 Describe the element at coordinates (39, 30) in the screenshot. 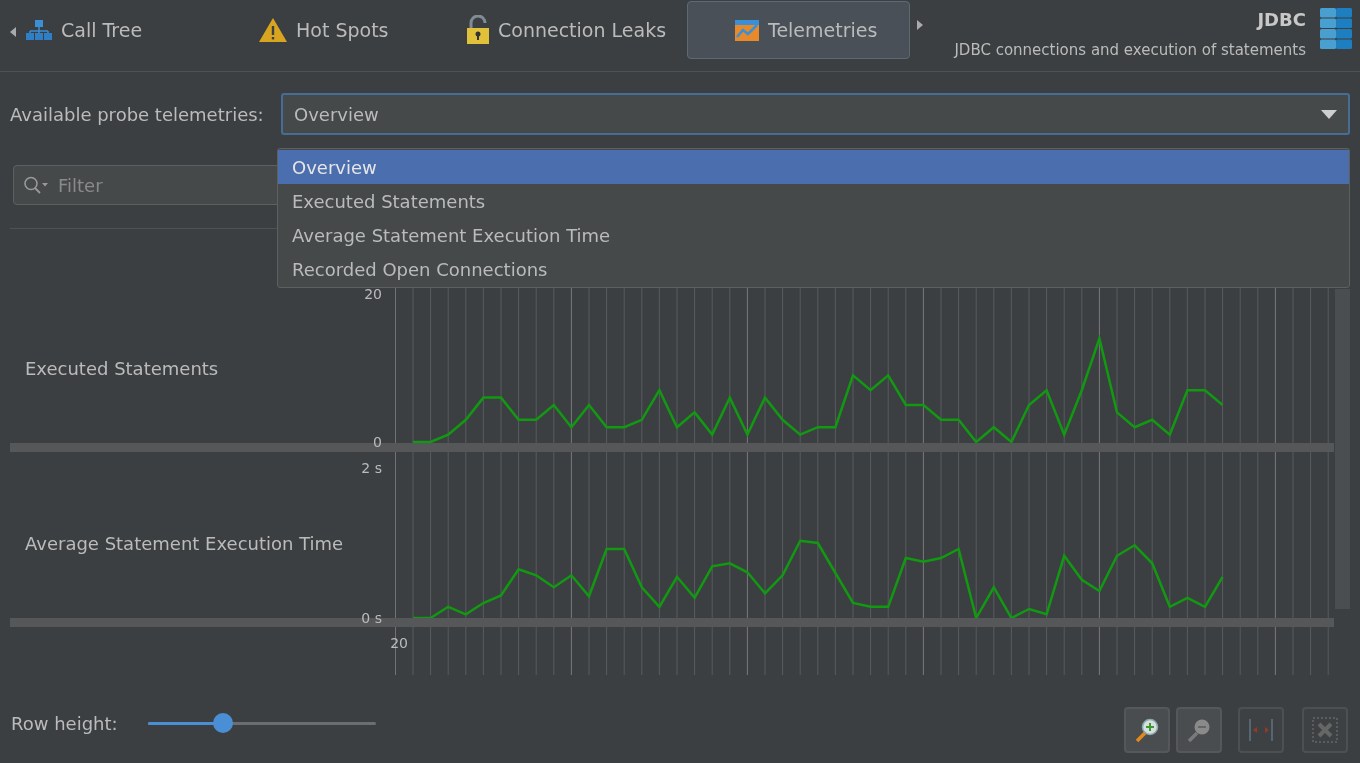

I see `hierarchy-icon` at that location.